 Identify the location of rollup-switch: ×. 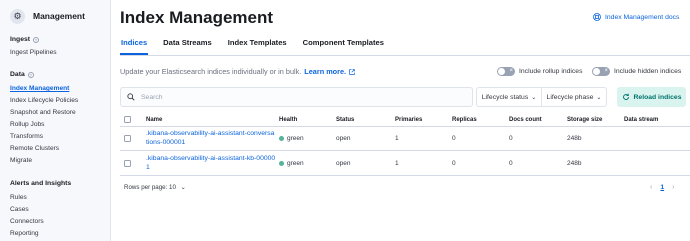
(506, 71).